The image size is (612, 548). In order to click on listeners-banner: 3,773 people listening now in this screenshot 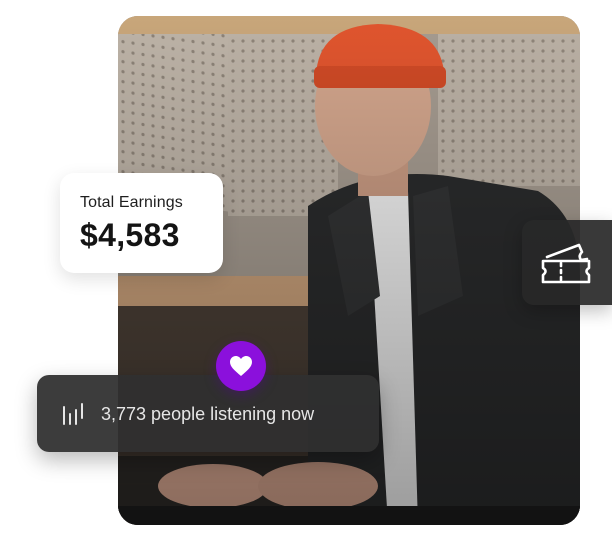, I will do `click(208, 413)`.